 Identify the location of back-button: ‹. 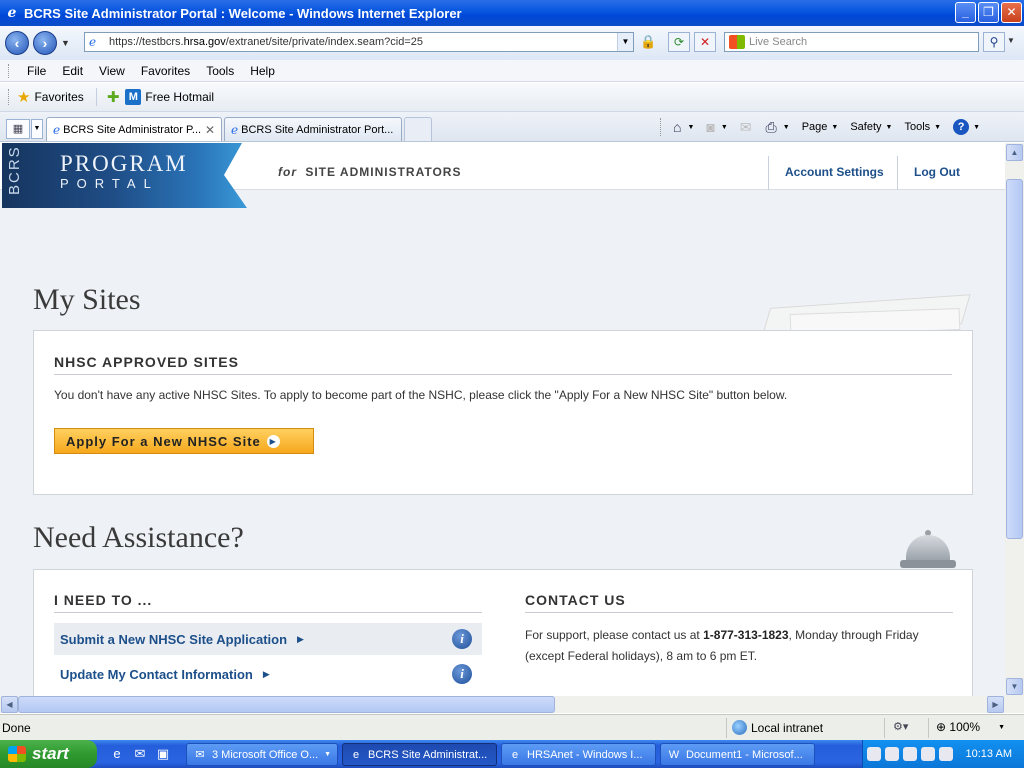
(17, 43).